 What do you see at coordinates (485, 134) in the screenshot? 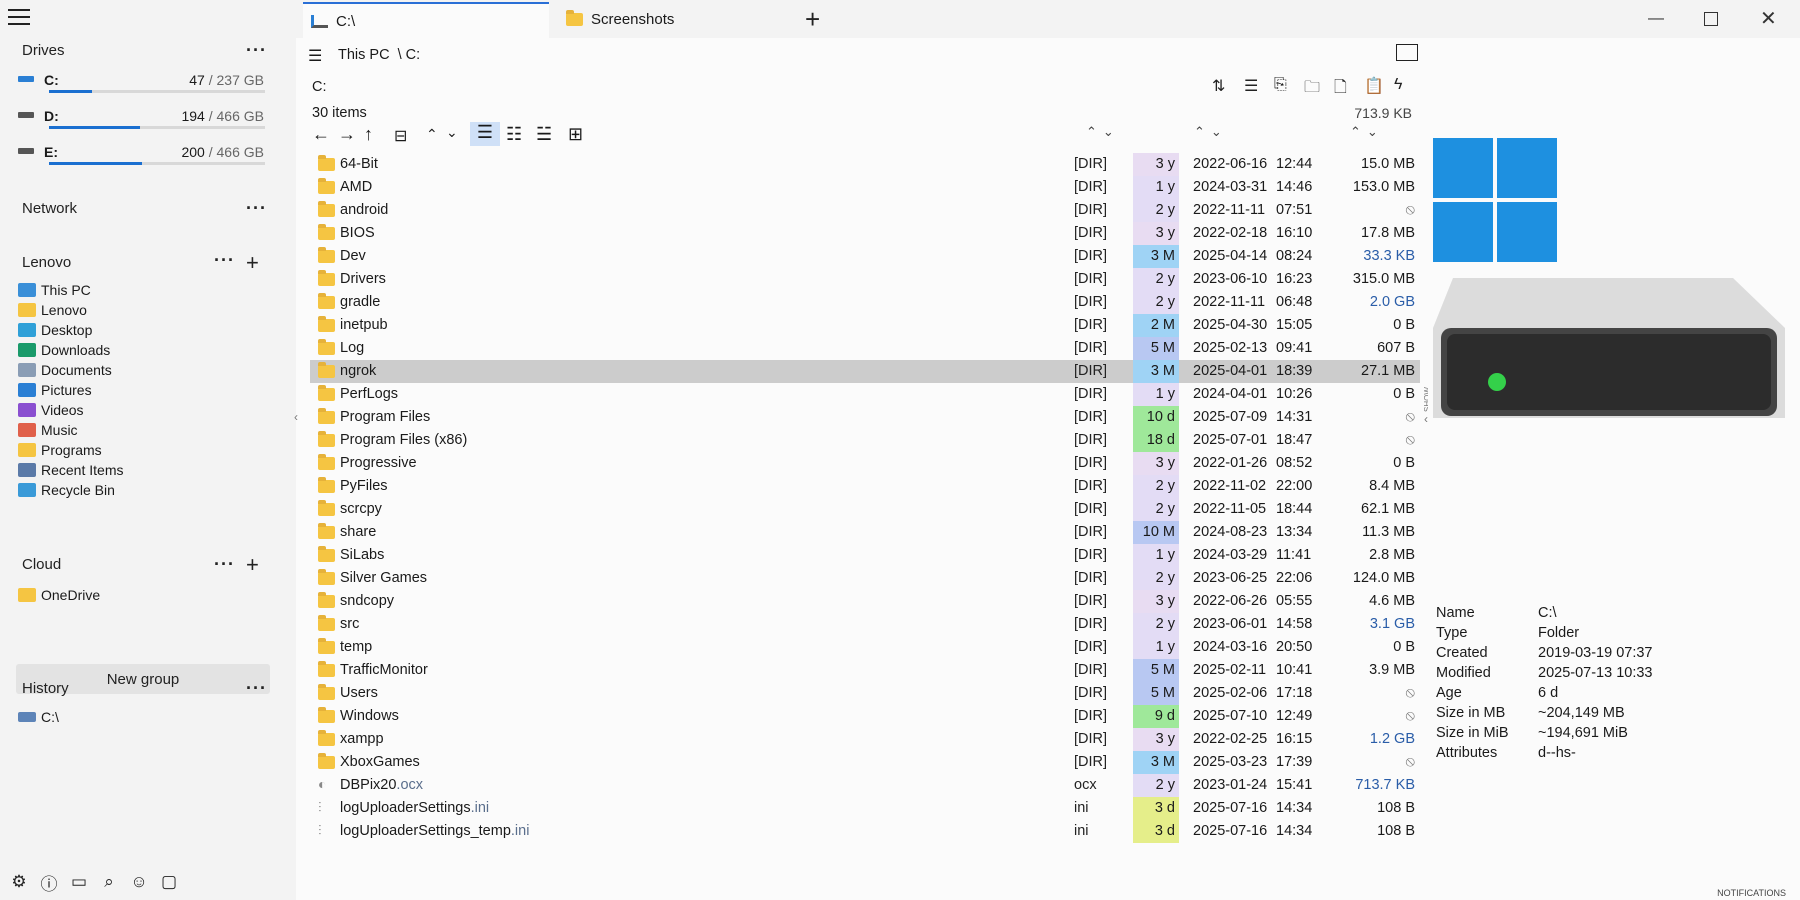
I see `view-details-icon: ☰` at bounding box center [485, 134].